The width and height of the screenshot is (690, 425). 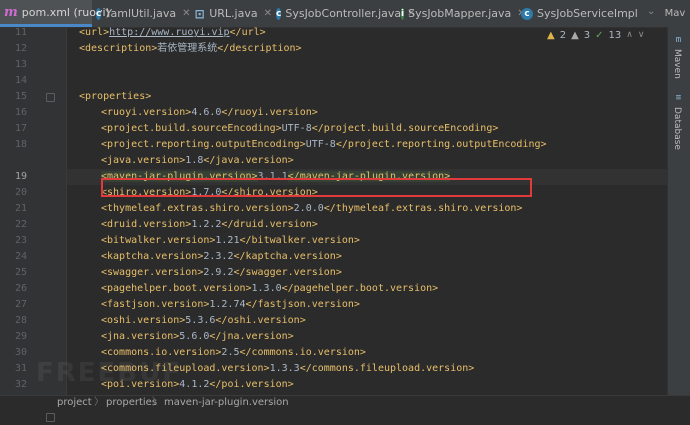 What do you see at coordinates (218, 272) in the screenshot?
I see `xml-value: 2.9.2` at bounding box center [218, 272].